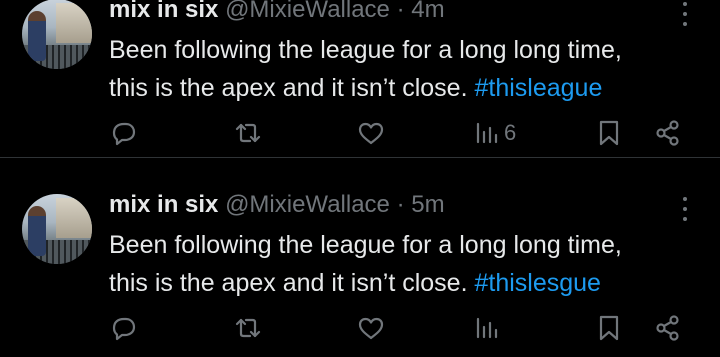 This screenshot has height=357, width=720. I want to click on tweet-divider, so click(360, 157).